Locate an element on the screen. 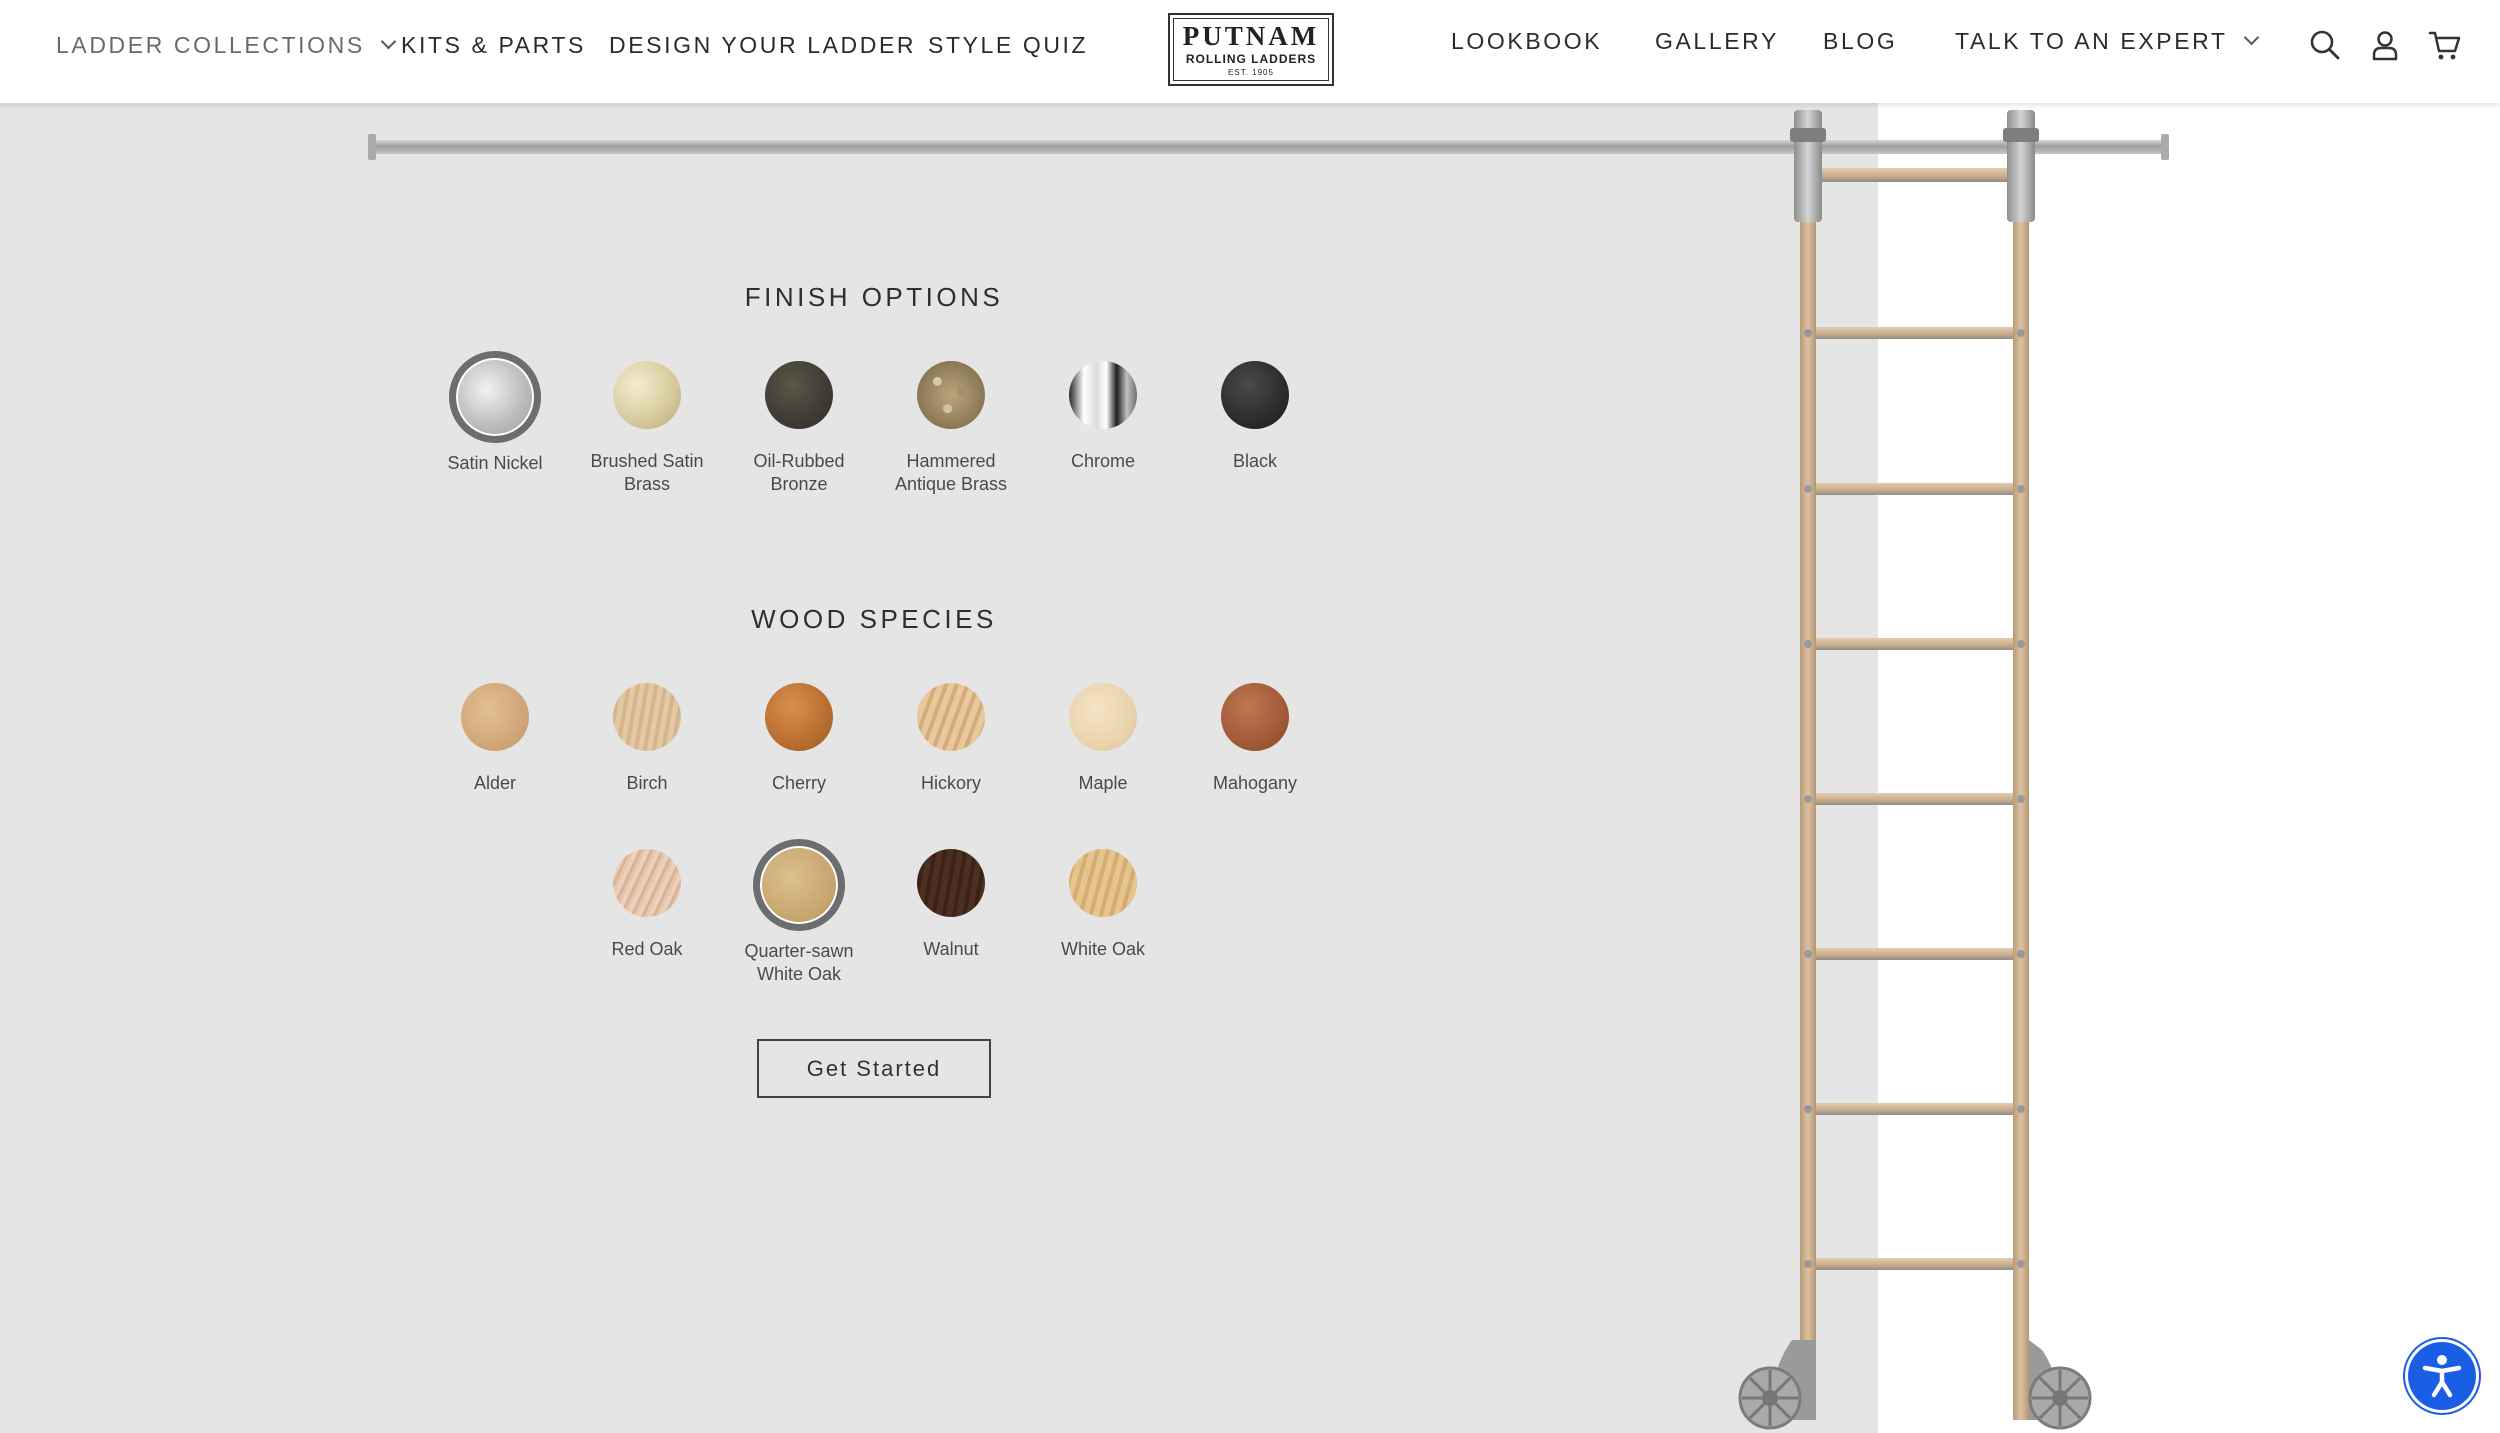 Image resolution: width=2500 pixels, height=1433 pixels. swatch-label: Hammered Antique Brass is located at coordinates (951, 472).